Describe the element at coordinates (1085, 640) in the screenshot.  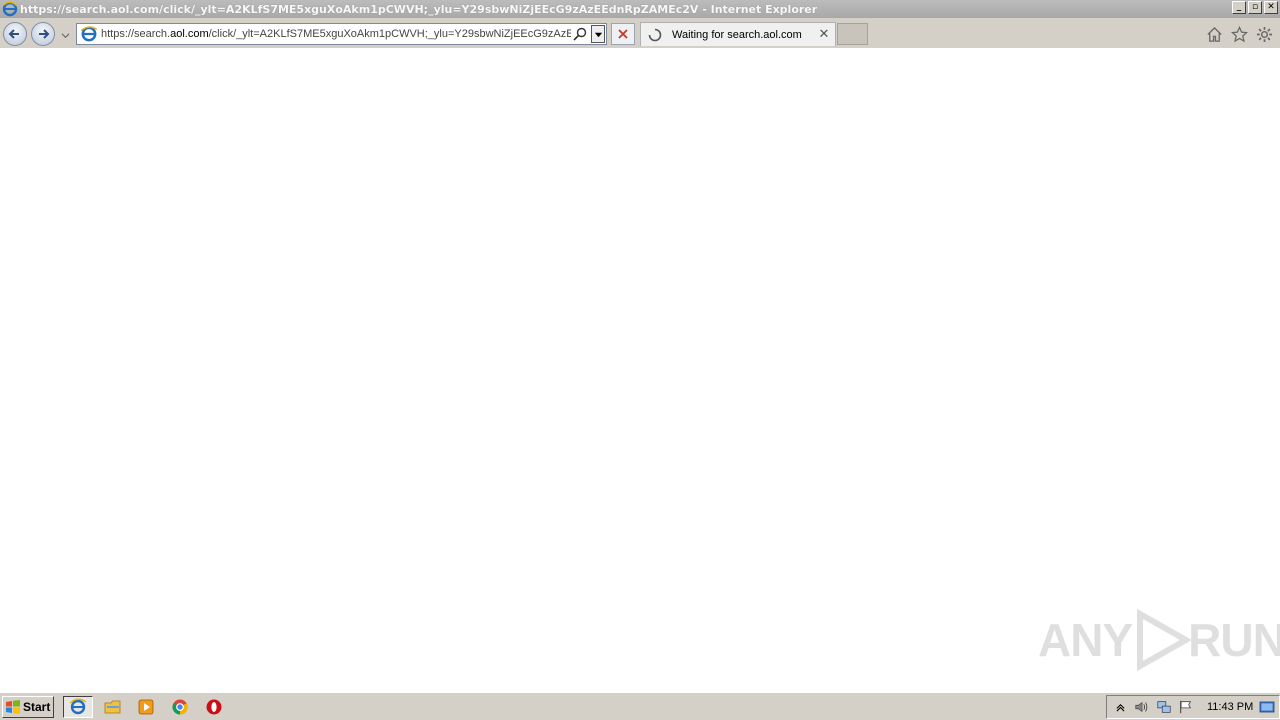
I see `watermark-text-left: ANY` at that location.